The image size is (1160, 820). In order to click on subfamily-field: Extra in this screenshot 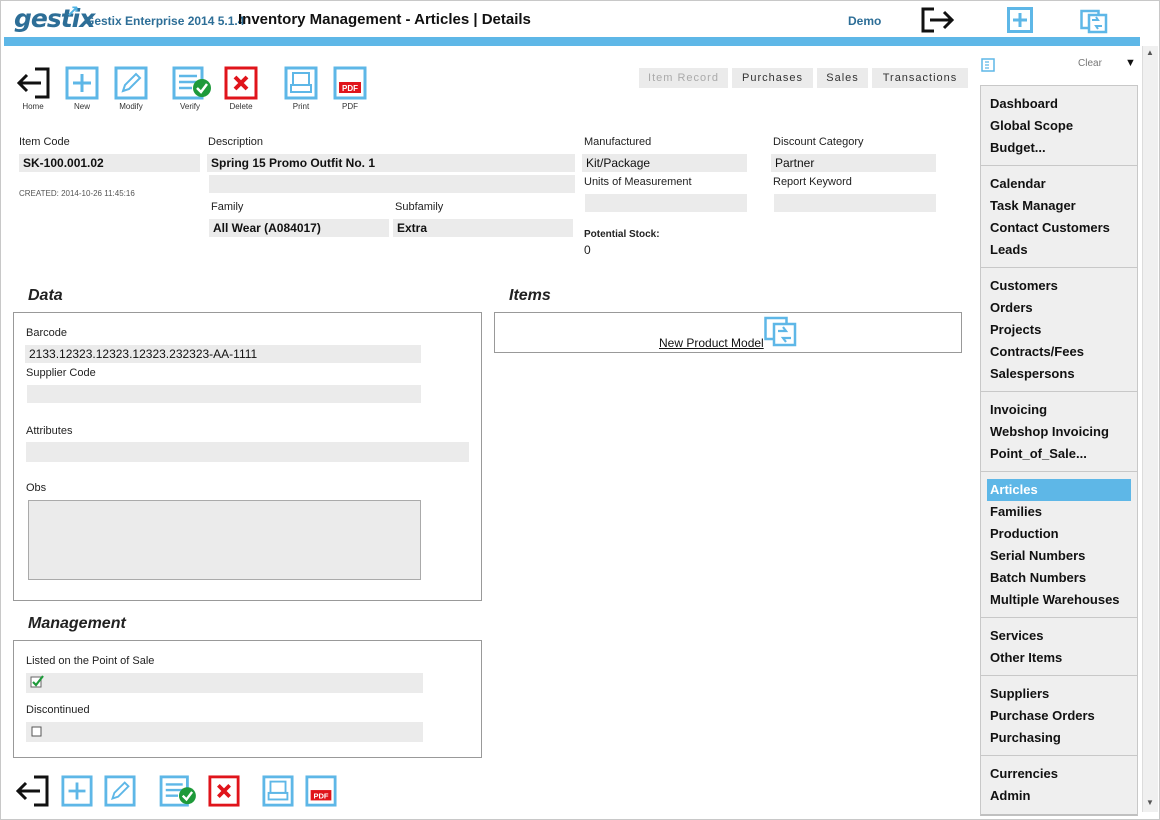, I will do `click(483, 228)`.